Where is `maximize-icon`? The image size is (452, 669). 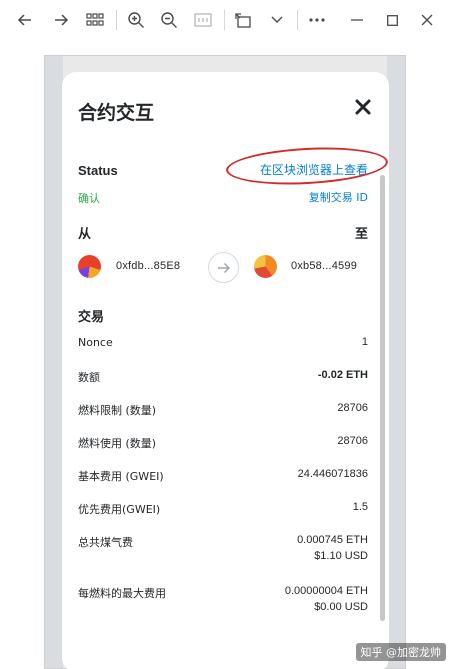
maximize-icon is located at coordinates (392, 20).